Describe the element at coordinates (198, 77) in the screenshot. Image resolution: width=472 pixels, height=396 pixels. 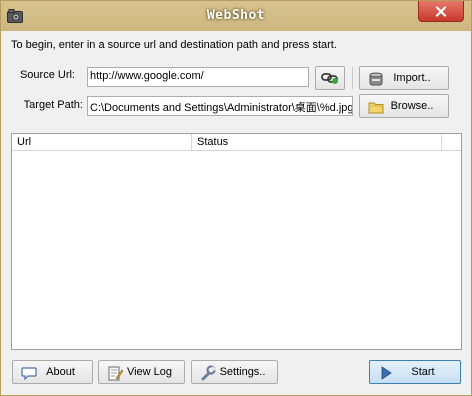
I see `source-url-input: http://www.google.com/` at that location.